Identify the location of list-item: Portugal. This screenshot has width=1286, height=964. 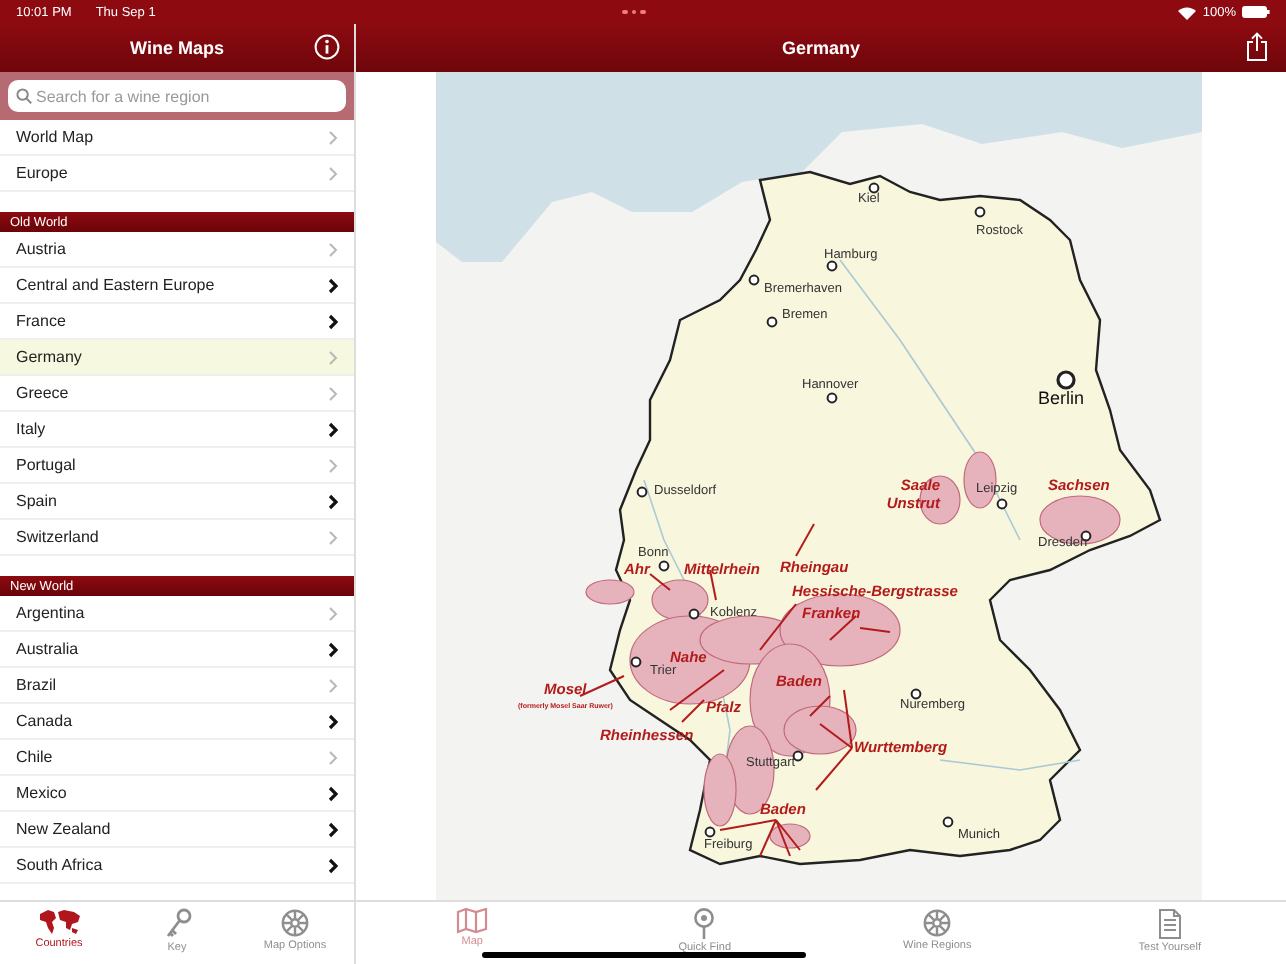
(177, 466).